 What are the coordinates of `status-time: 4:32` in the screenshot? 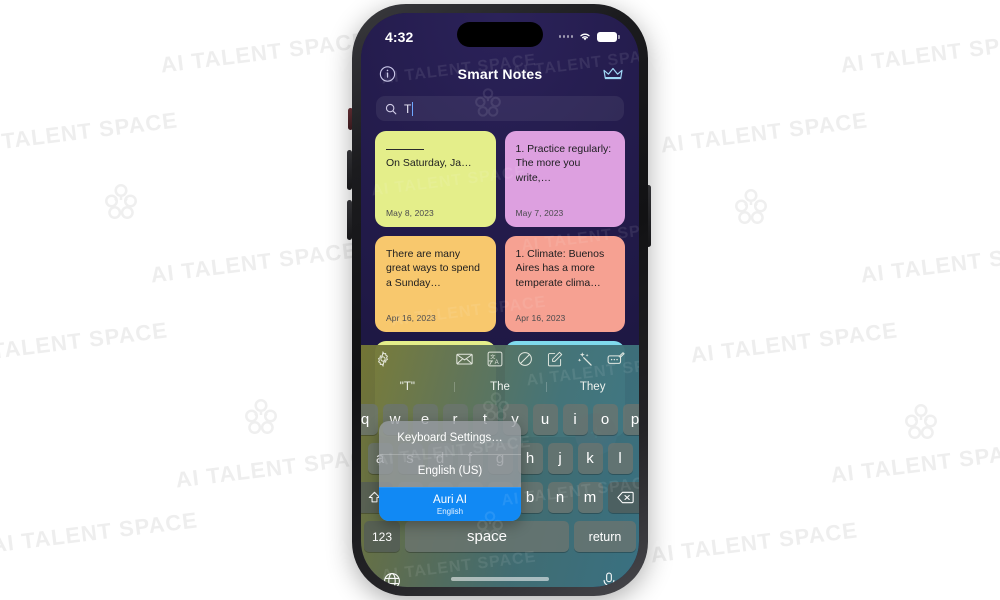 It's located at (399, 36).